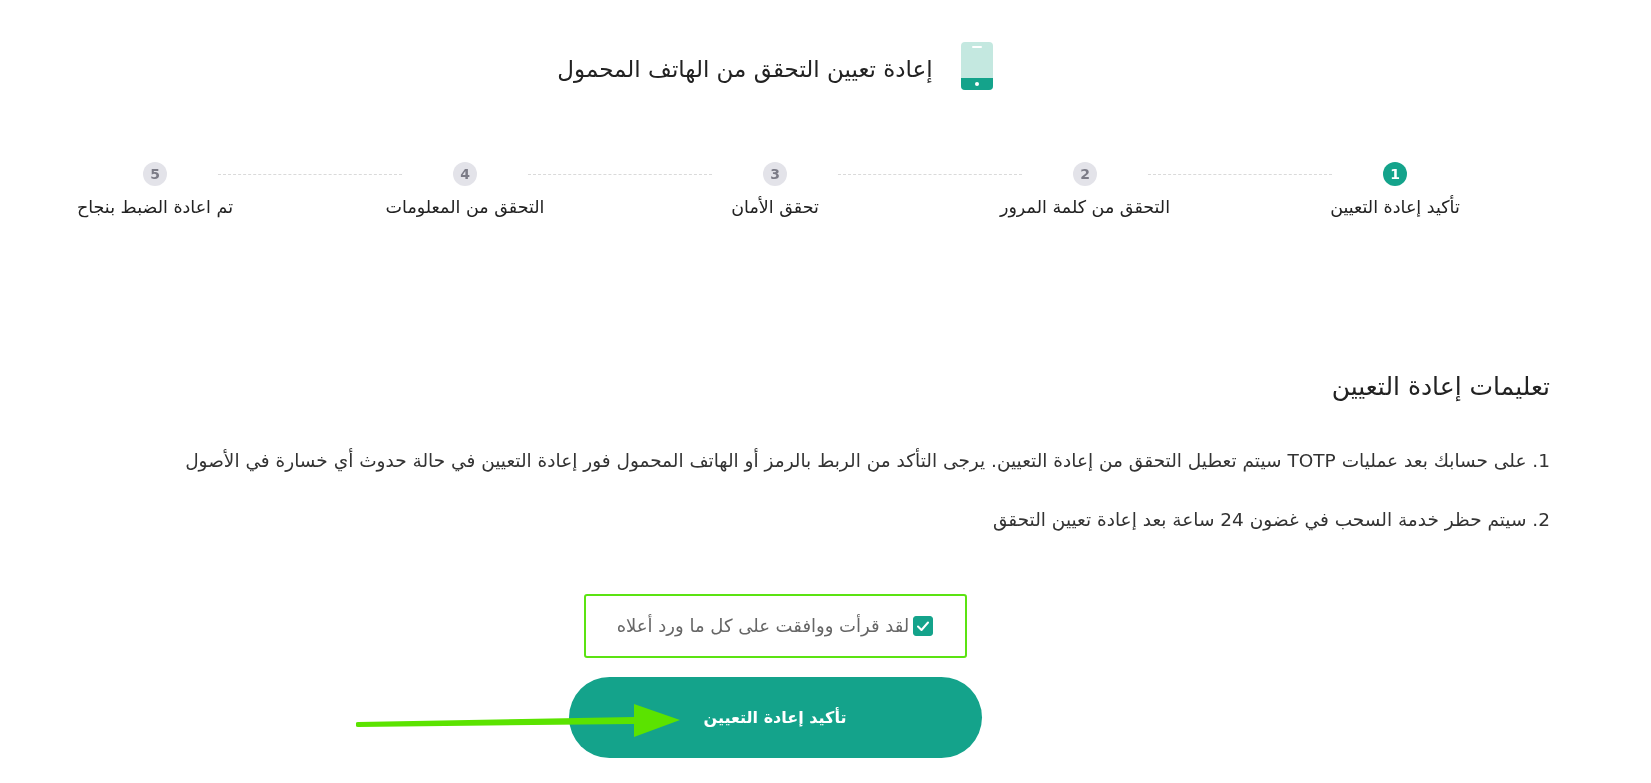 This screenshot has width=1651, height=783. Describe the element at coordinates (465, 174) in the screenshot. I see `step-number: 4` at that location.